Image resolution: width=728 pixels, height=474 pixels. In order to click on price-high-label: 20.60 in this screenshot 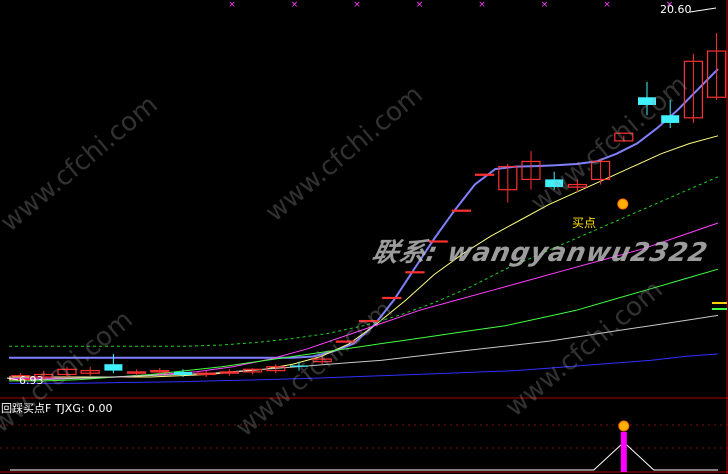, I will do `click(676, 9)`.